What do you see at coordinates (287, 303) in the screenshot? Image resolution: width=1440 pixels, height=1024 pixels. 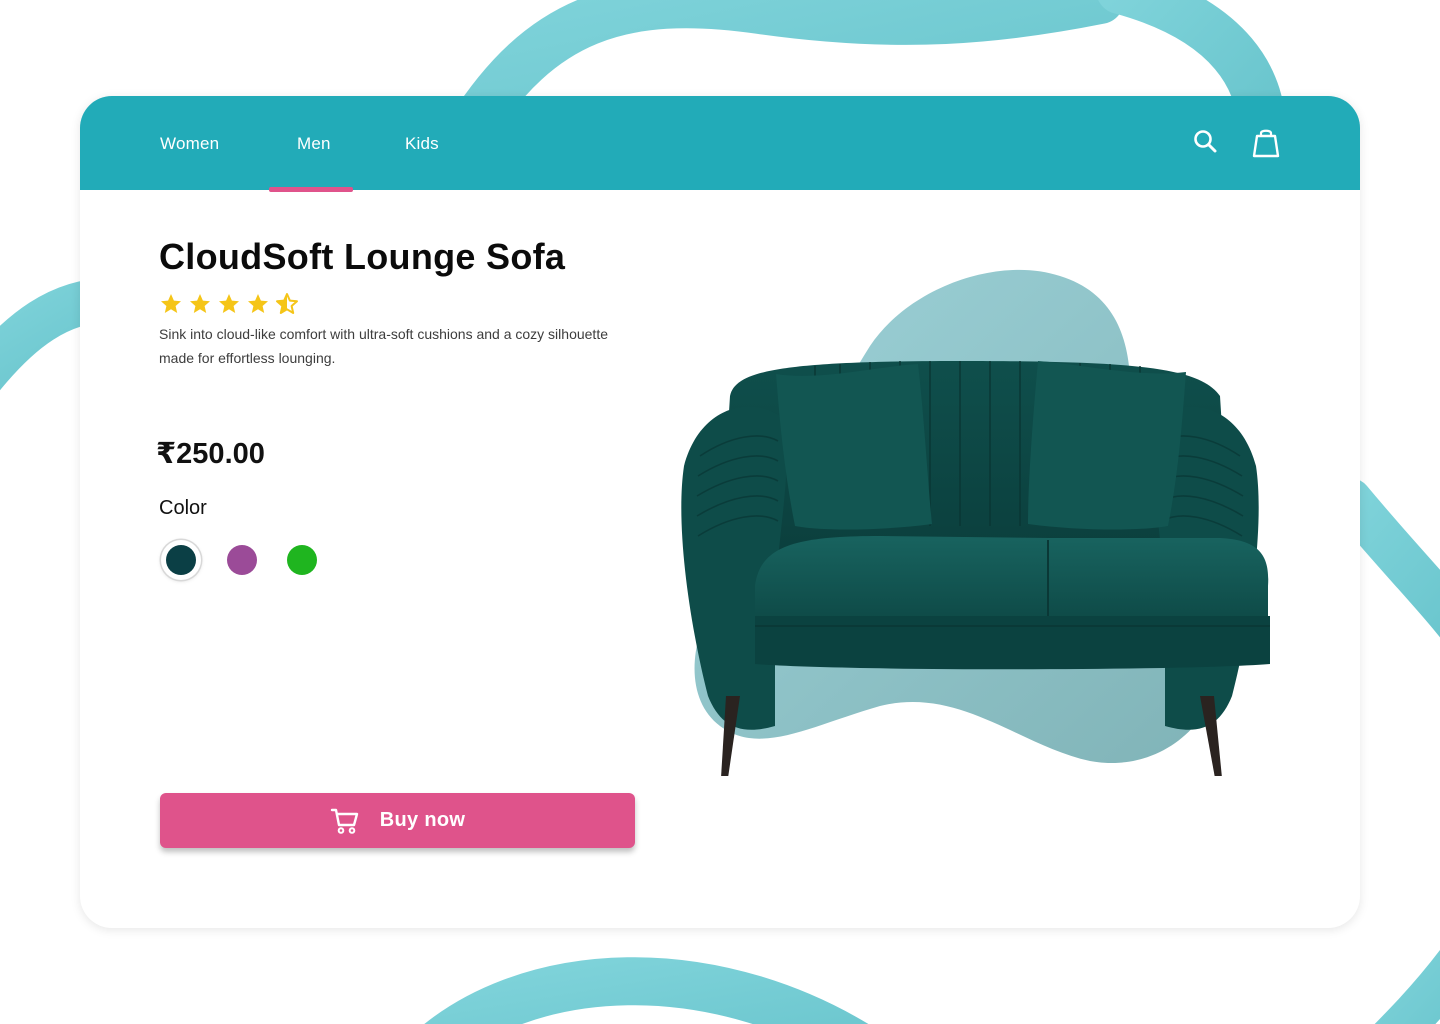 I see `star-half-icon` at bounding box center [287, 303].